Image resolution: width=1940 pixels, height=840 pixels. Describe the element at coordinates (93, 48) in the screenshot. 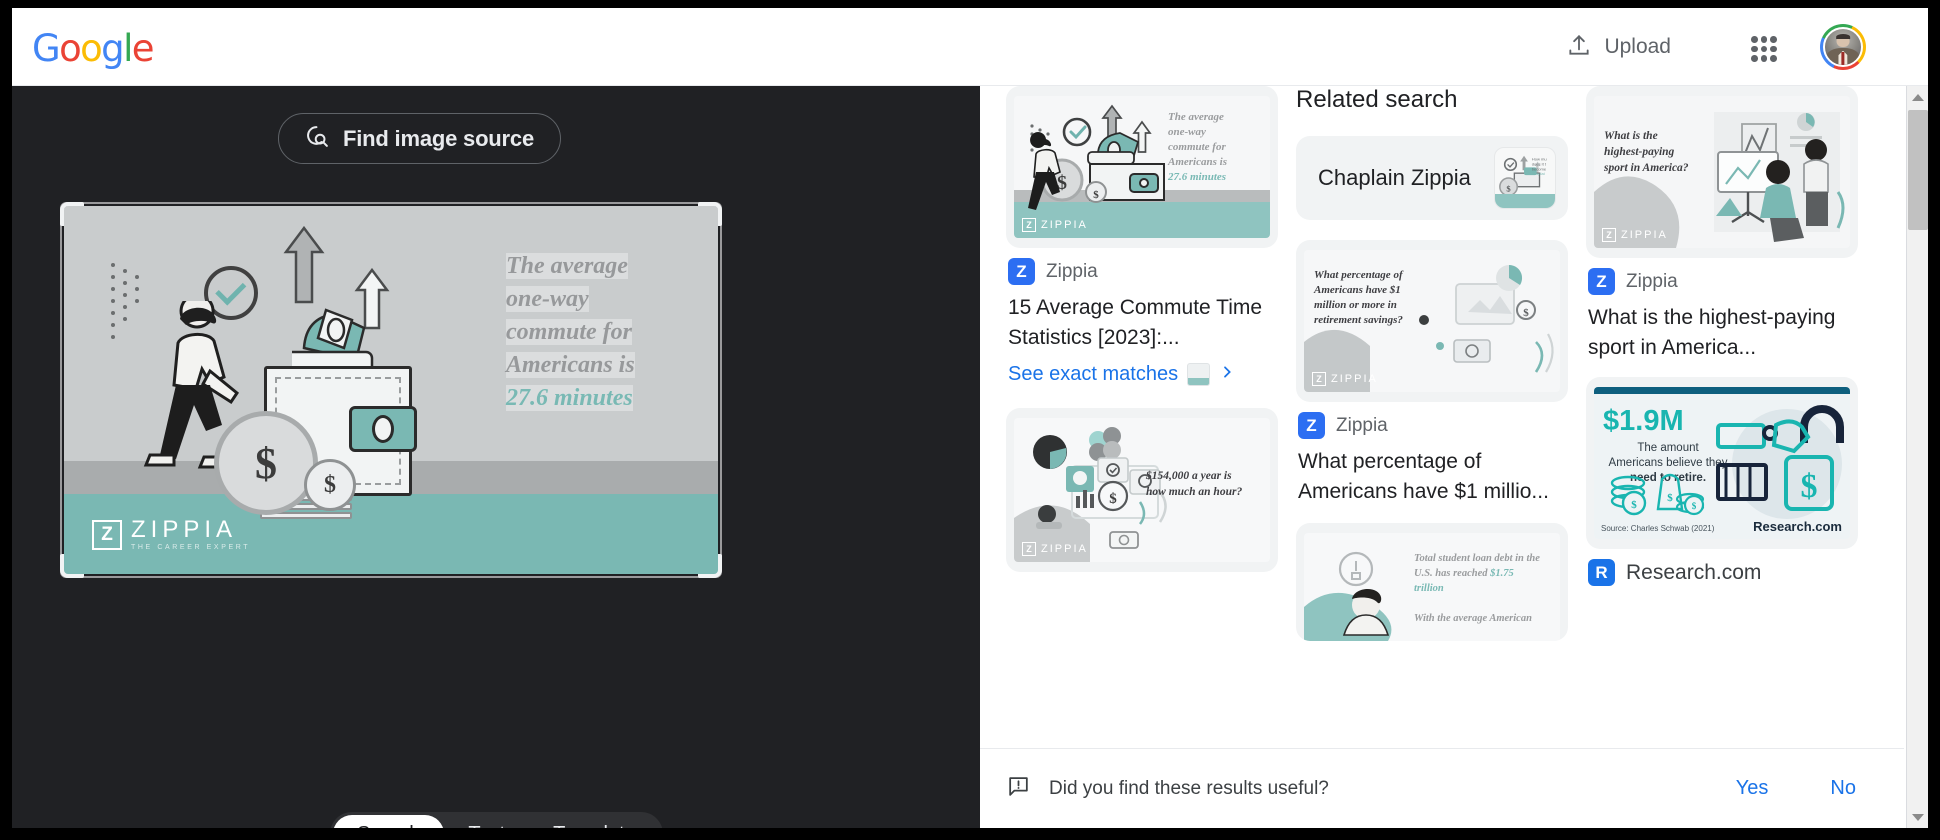

I see `google-logo: Google` at that location.